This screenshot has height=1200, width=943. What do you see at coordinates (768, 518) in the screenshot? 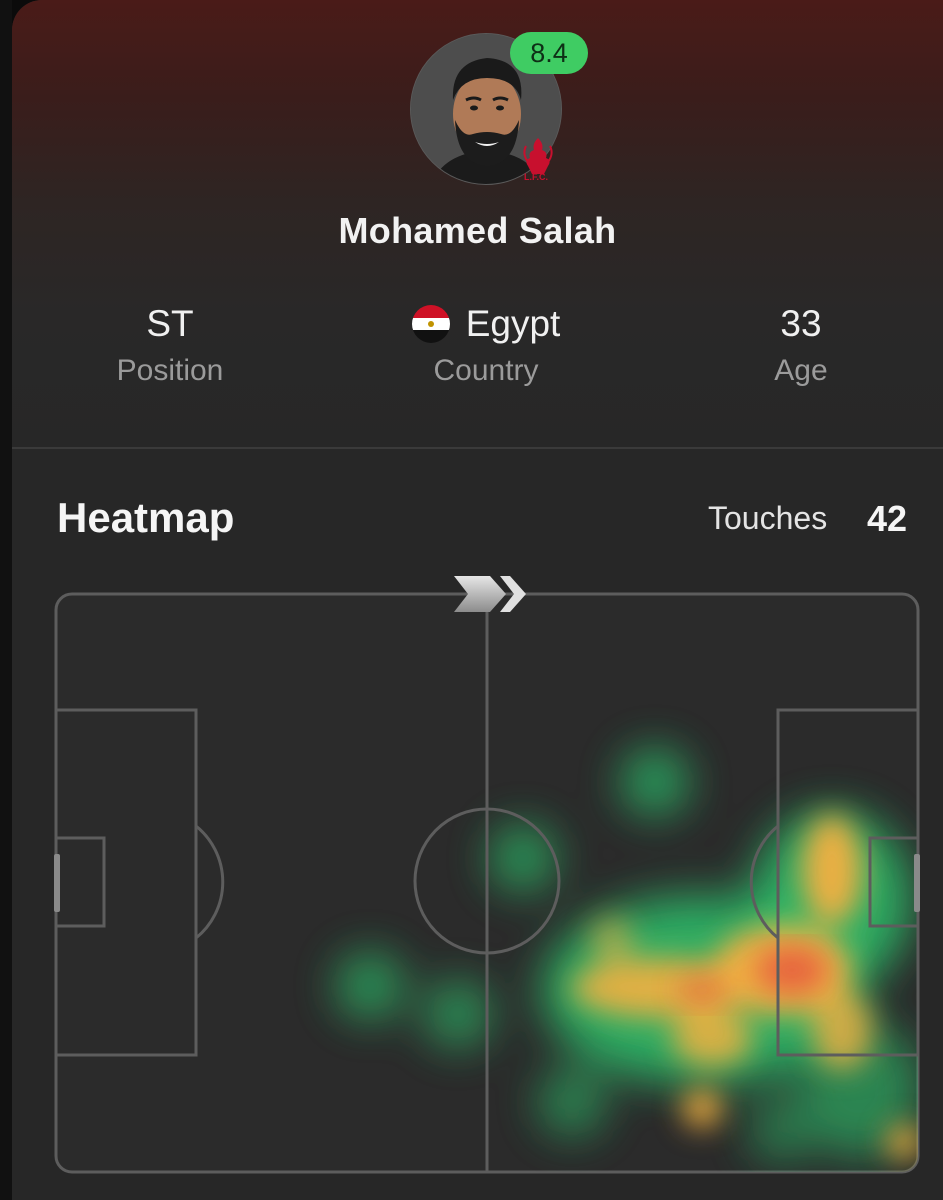
I see `touches-label: Touches` at bounding box center [768, 518].